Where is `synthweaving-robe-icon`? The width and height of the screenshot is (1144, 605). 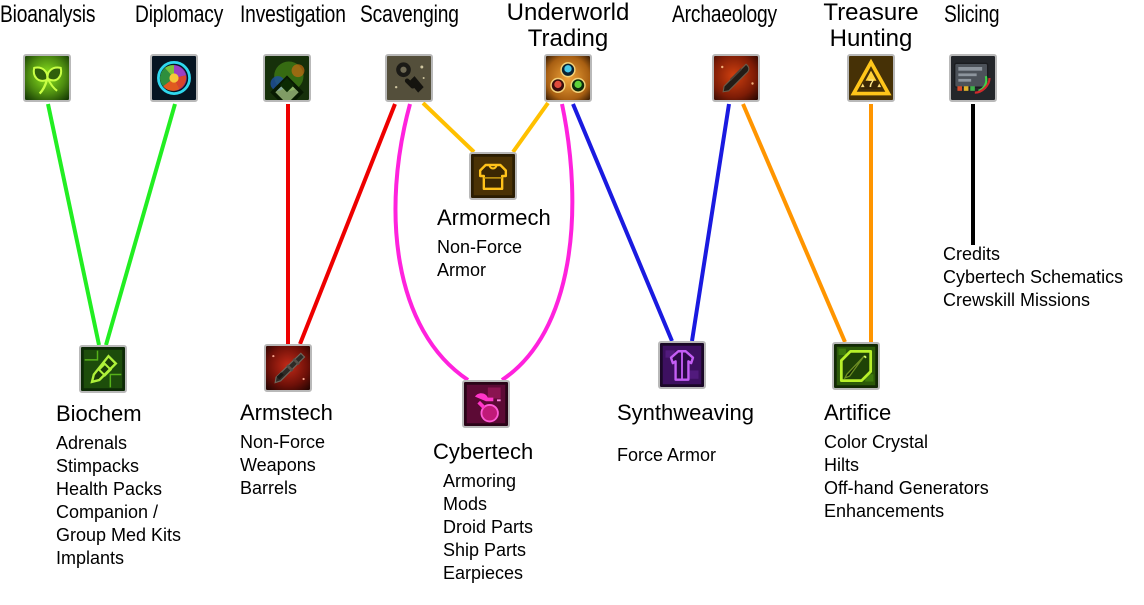 synthweaving-robe-icon is located at coordinates (682, 365).